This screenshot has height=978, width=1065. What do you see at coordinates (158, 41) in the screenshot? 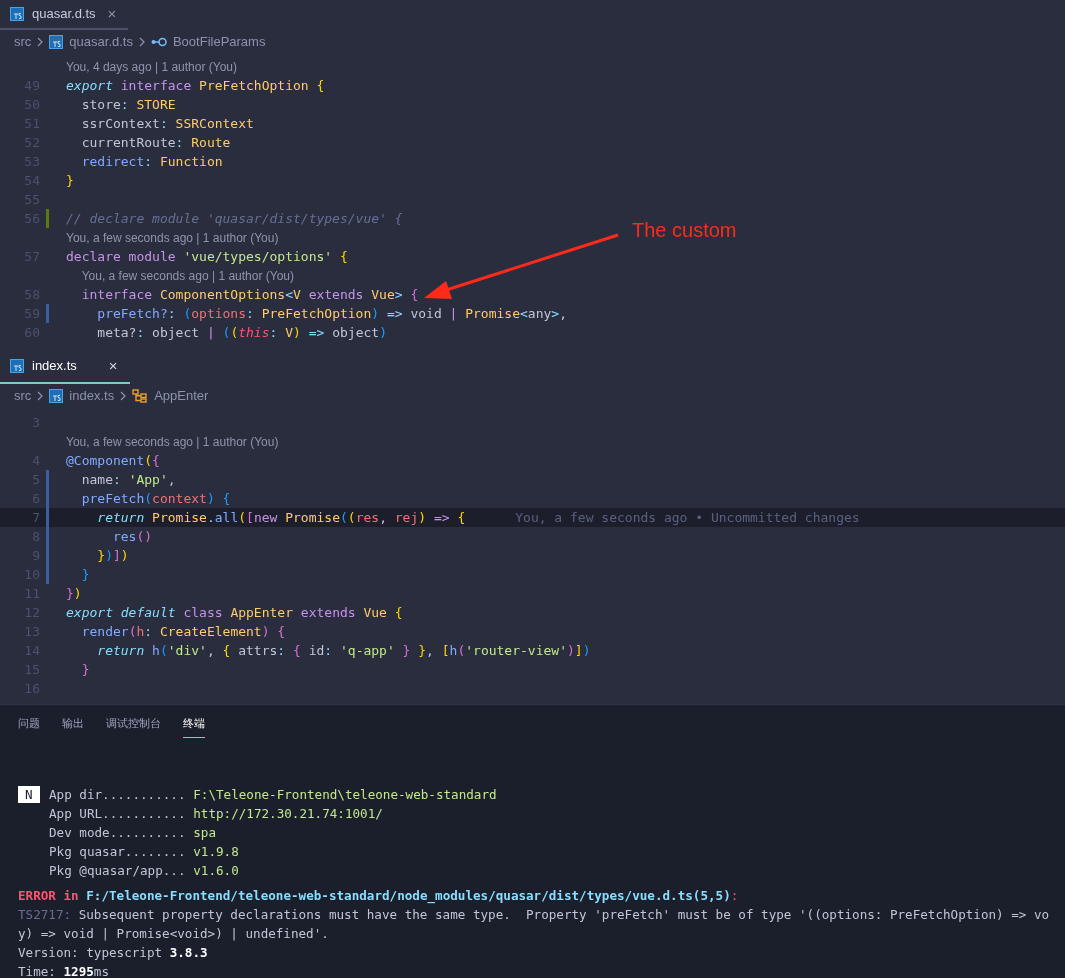
I see `interface-symbol-icon` at bounding box center [158, 41].